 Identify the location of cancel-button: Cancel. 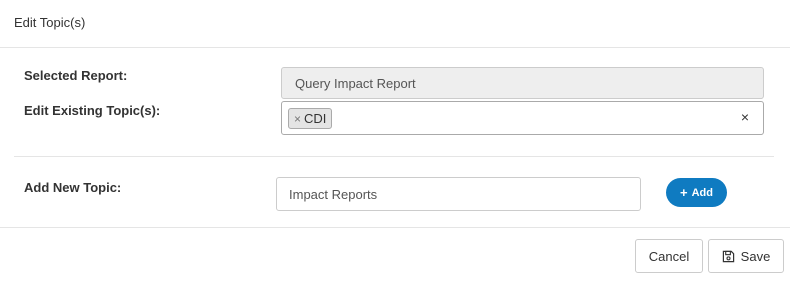
(669, 256).